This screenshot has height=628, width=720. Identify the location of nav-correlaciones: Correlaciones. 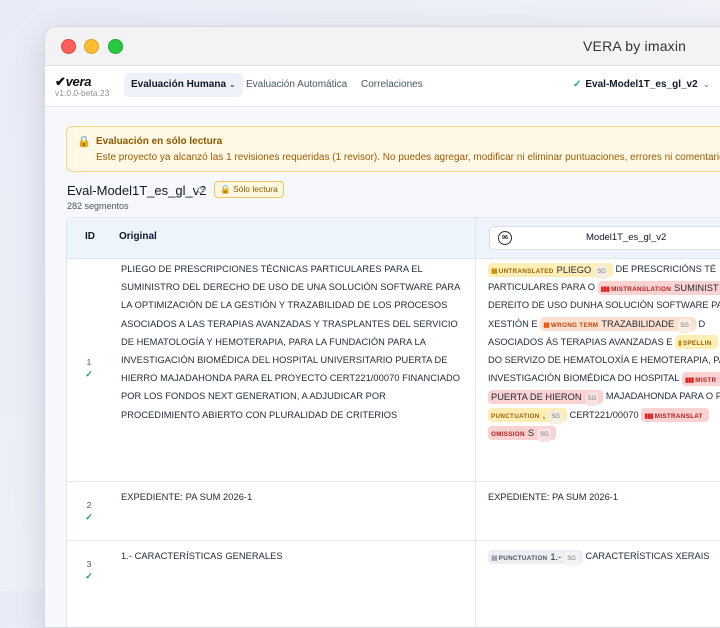
(392, 85).